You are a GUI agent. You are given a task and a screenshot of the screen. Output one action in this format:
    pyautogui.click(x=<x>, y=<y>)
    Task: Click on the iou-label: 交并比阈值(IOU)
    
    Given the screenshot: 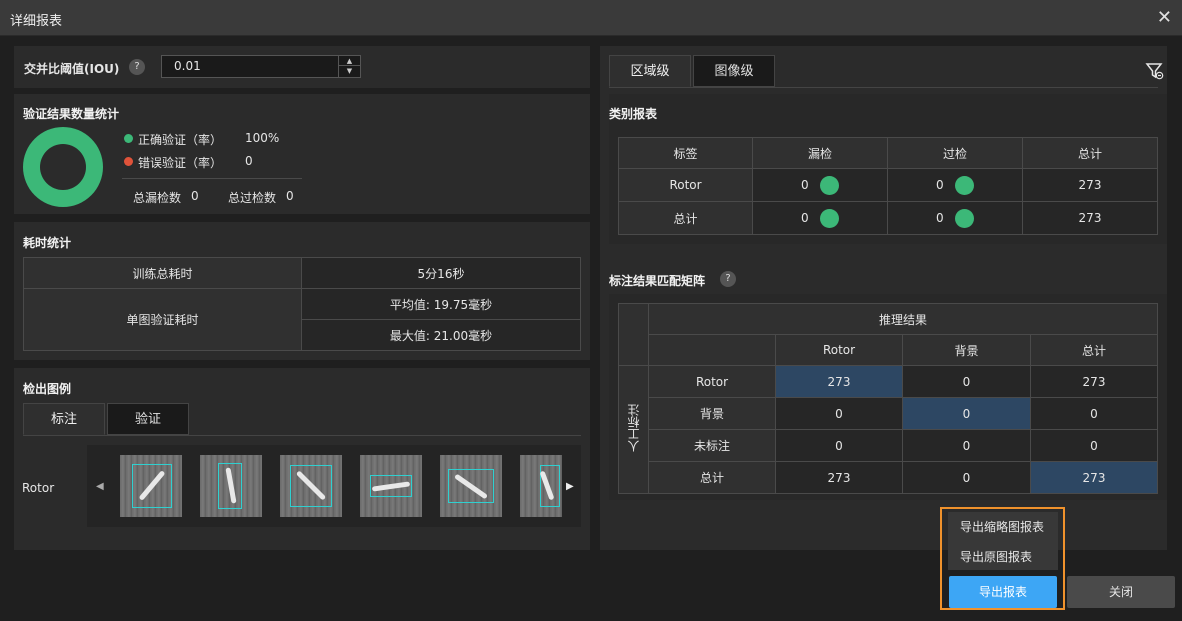 What is the action you would take?
    pyautogui.click(x=72, y=69)
    